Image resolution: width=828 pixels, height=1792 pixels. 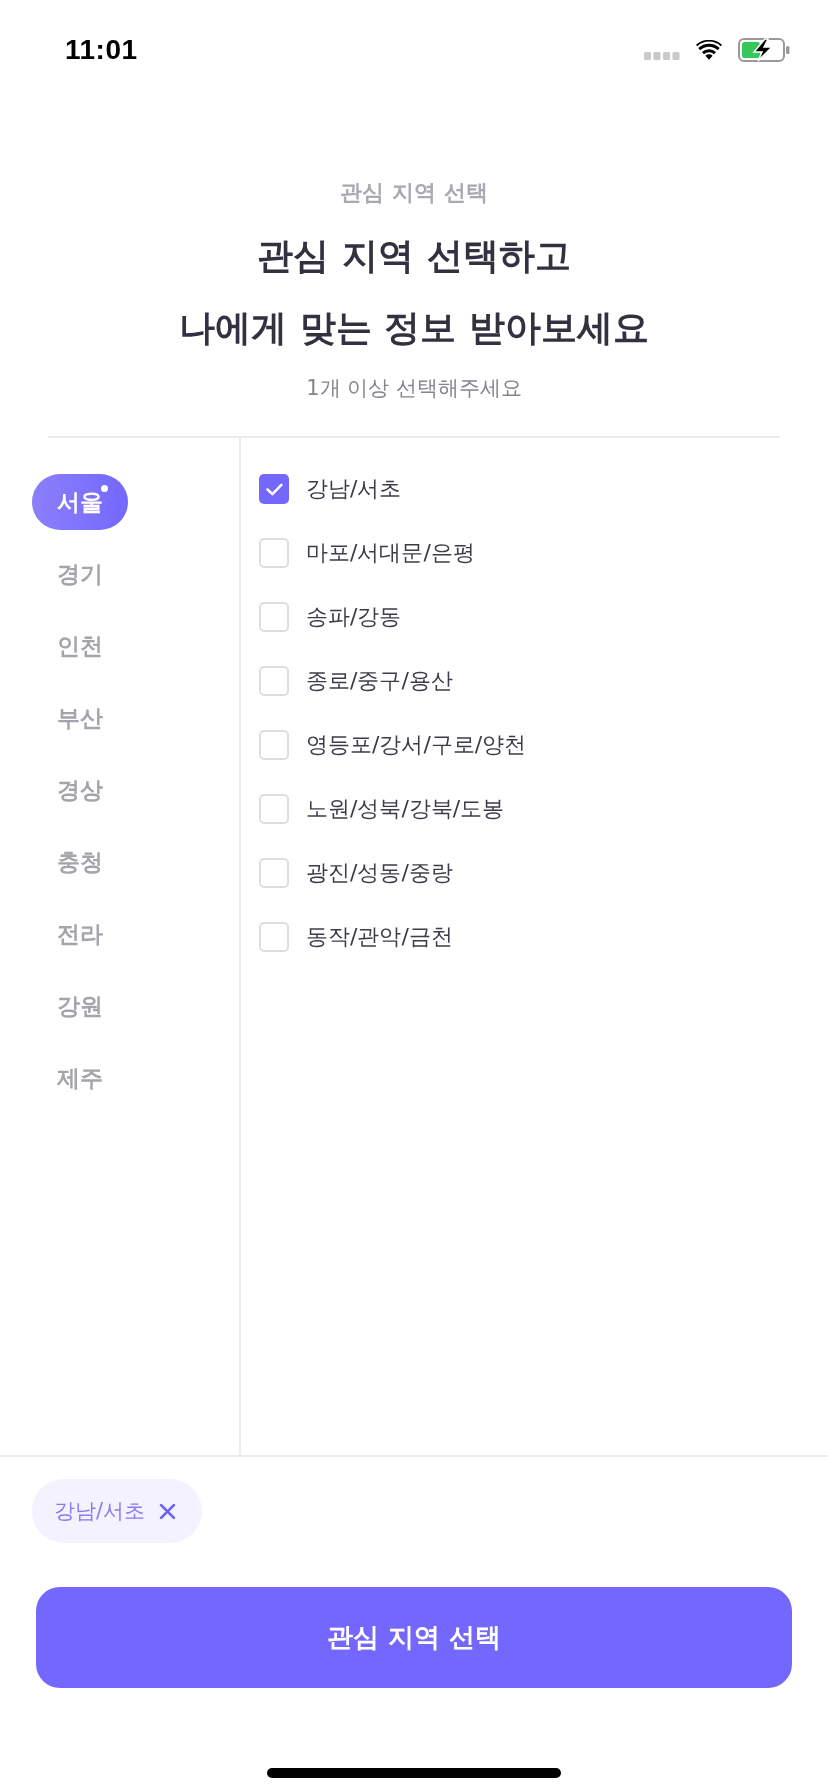 I want to click on checkbox, so click(x=274, y=489).